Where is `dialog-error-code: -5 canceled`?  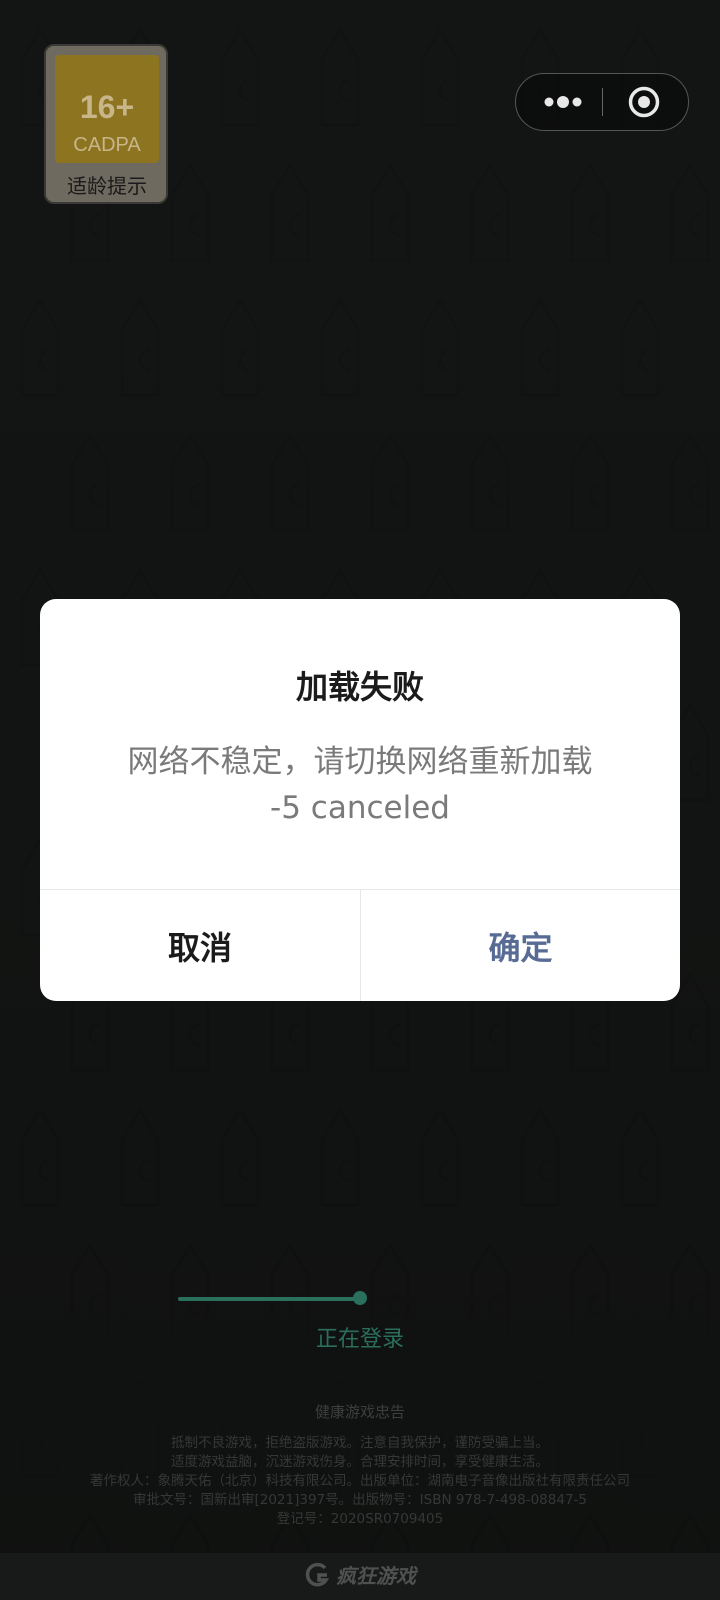
dialog-error-code: -5 canceled is located at coordinates (360, 808).